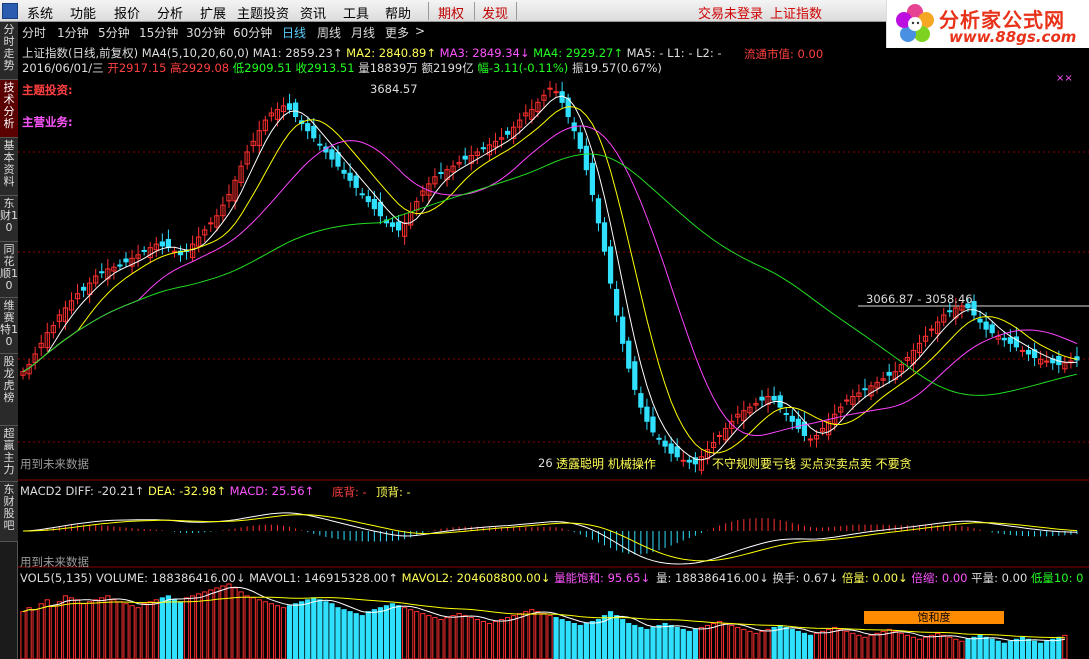 The image size is (1089, 659). I want to click on vol-energy: 量能饱和: 95.65↓, so click(602, 578).